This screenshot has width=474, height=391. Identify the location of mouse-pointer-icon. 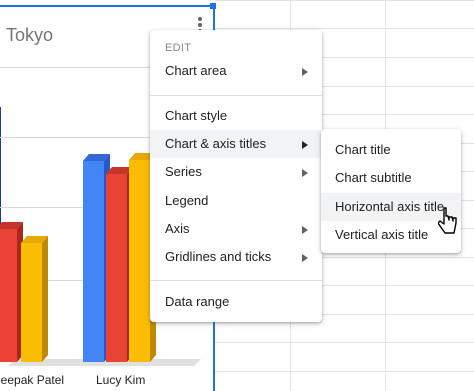
(447, 220).